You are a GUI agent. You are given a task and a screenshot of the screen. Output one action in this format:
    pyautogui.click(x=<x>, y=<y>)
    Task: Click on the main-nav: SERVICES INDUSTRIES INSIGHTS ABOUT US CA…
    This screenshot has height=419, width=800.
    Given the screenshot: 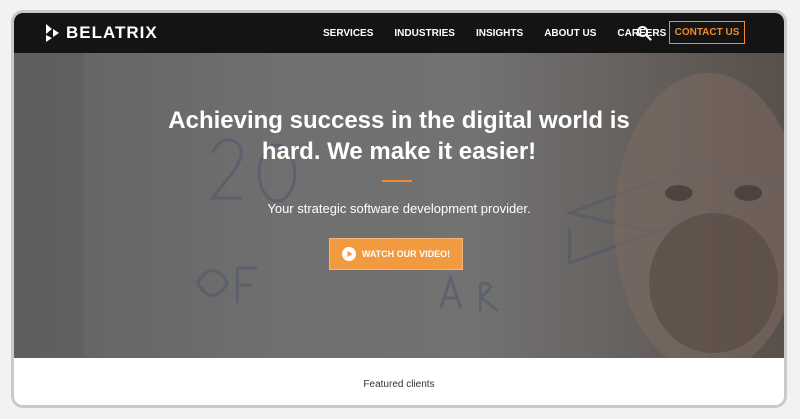 What is the action you would take?
    pyautogui.click(x=505, y=33)
    